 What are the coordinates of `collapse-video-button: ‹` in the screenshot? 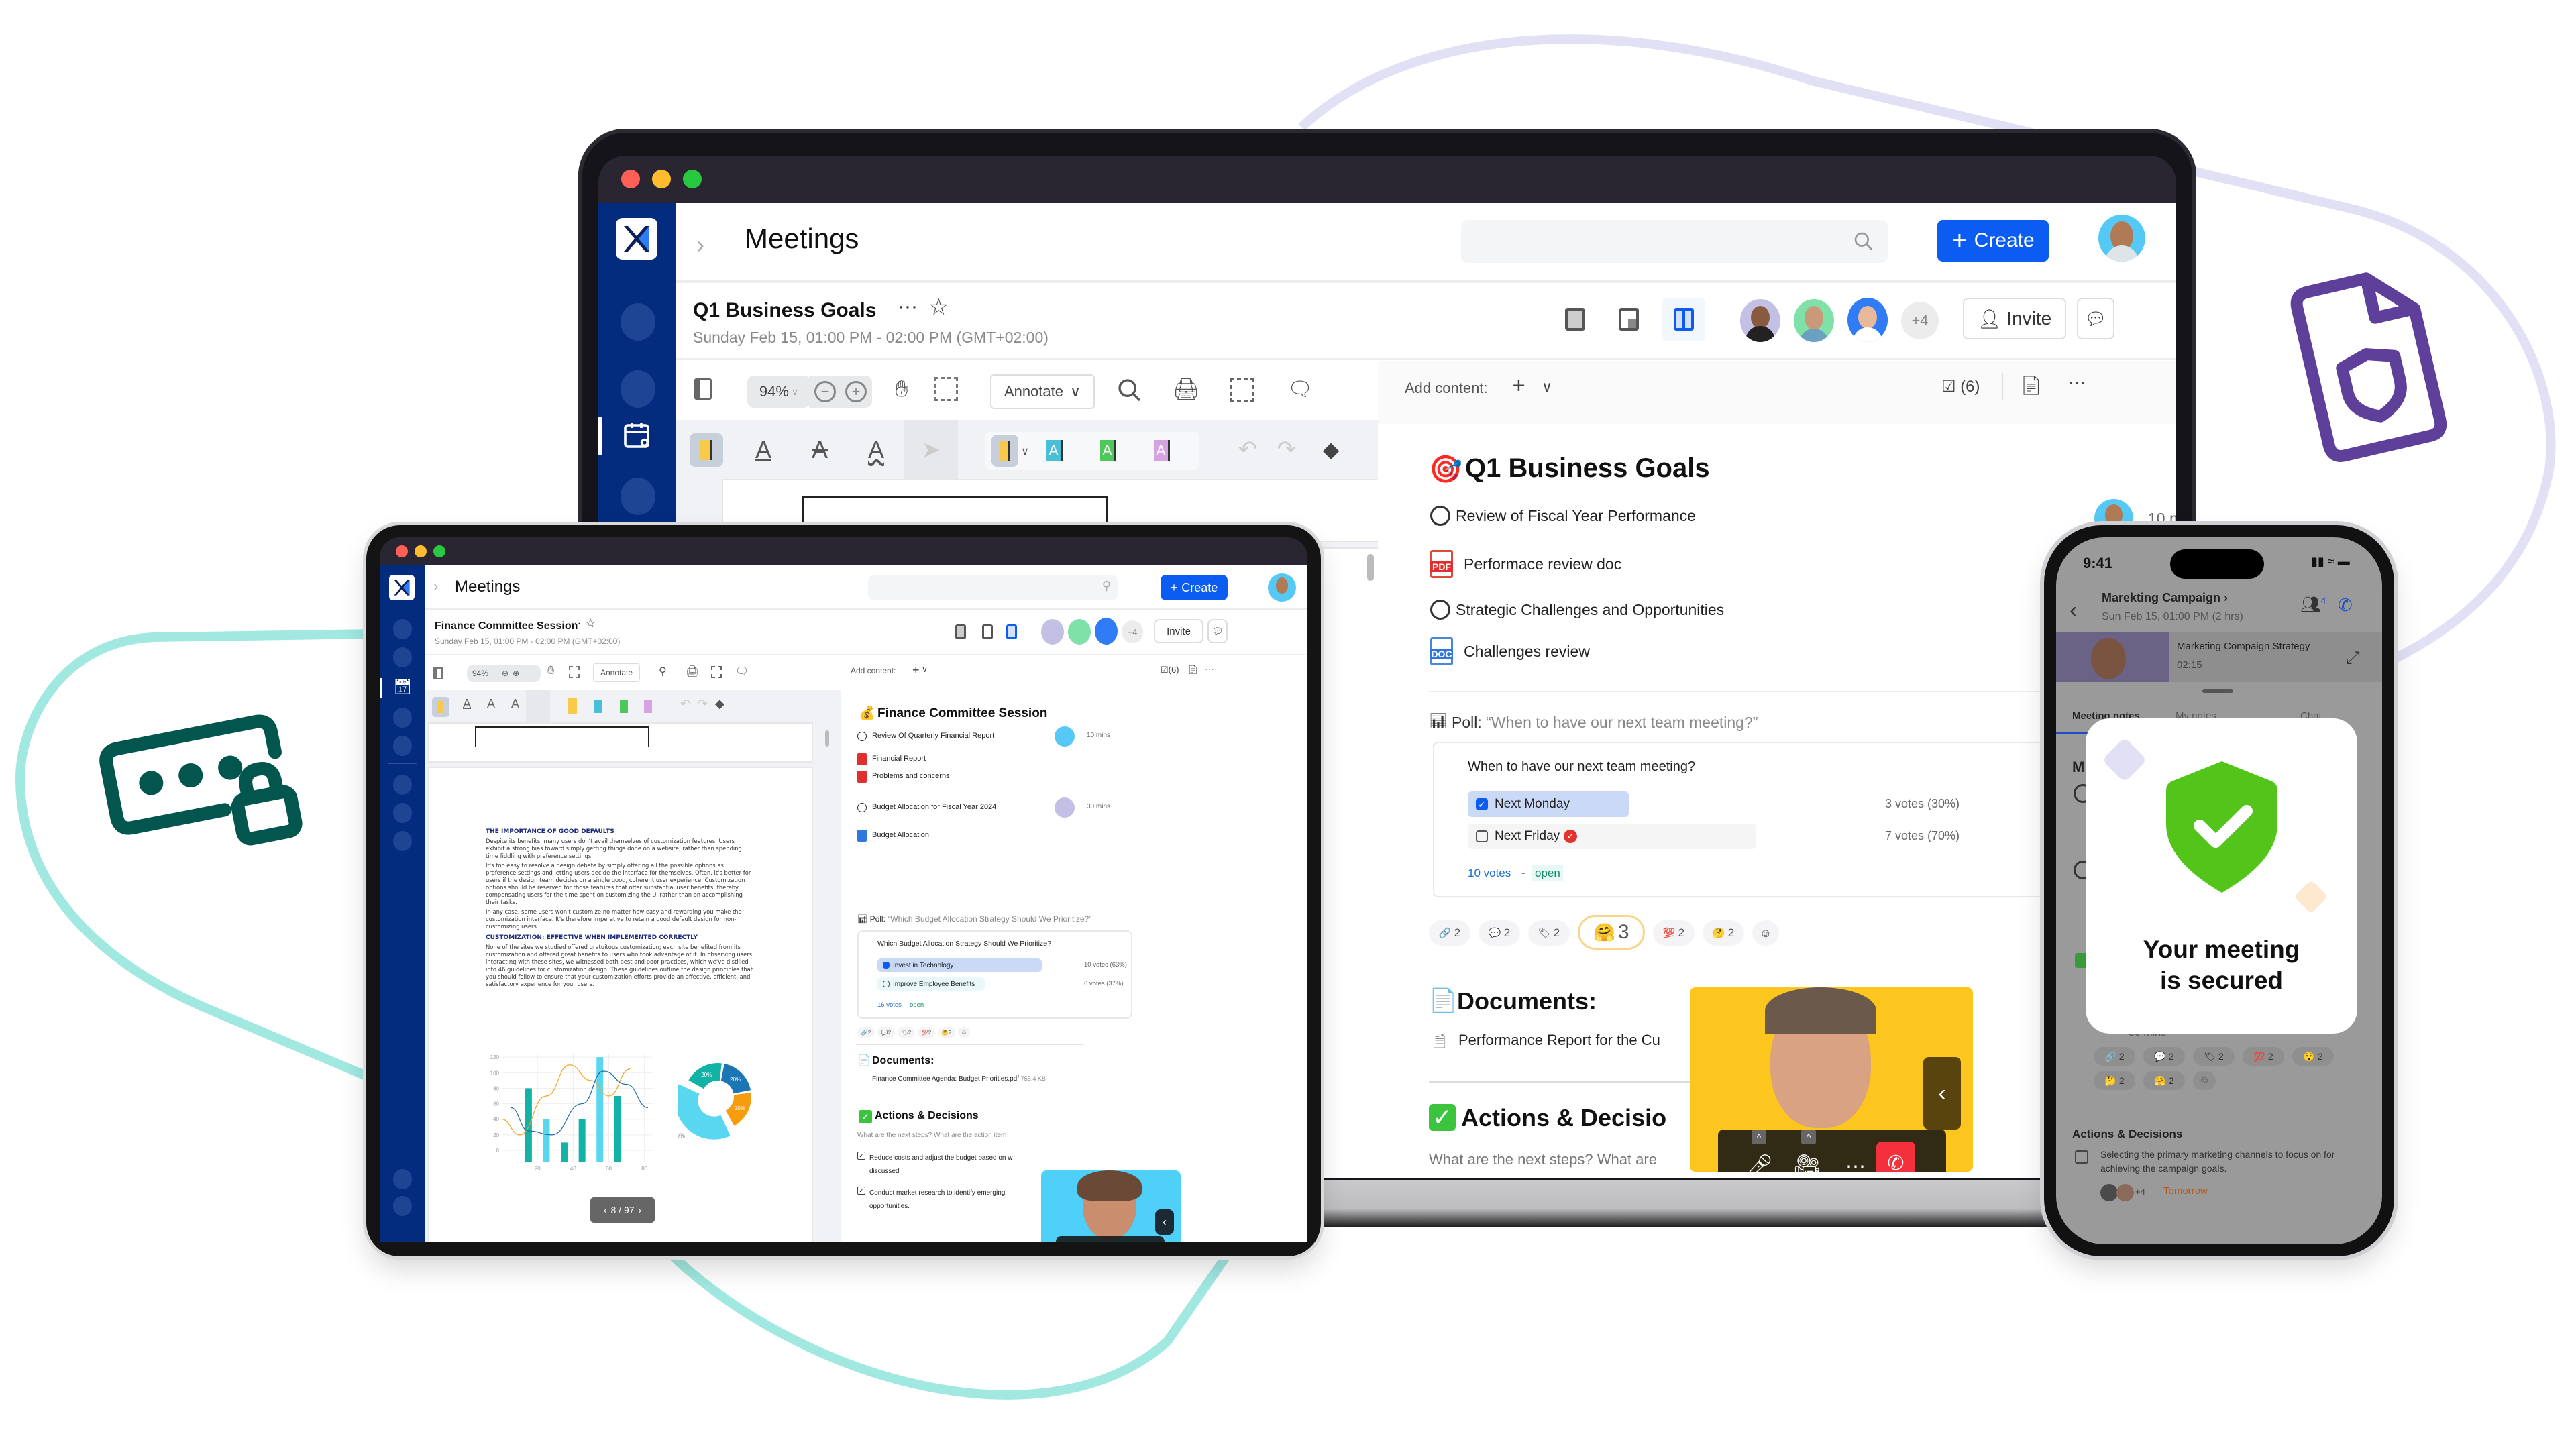 It's located at (1164, 1222).